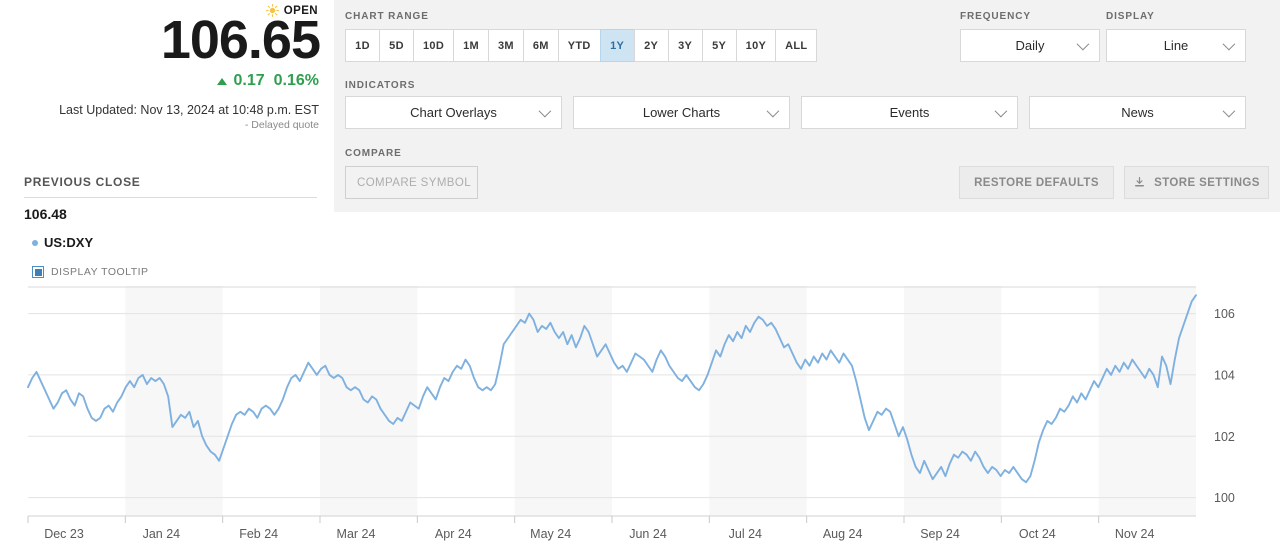 The width and height of the screenshot is (1280, 558). What do you see at coordinates (64, 534) in the screenshot?
I see `x-axis-tick-label: Dec 23` at bounding box center [64, 534].